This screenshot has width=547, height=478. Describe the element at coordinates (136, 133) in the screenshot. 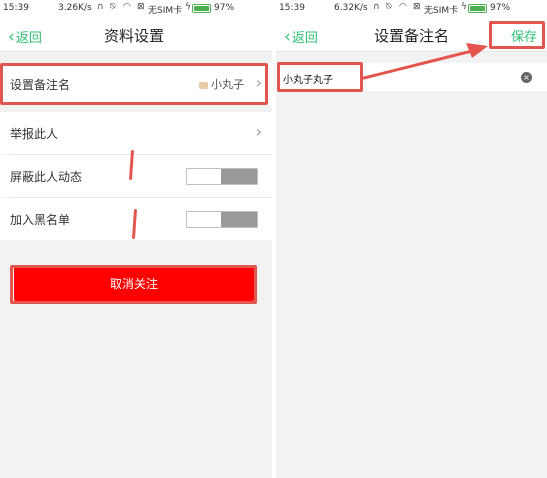

I see `report-row: 举报此人 ›` at that location.